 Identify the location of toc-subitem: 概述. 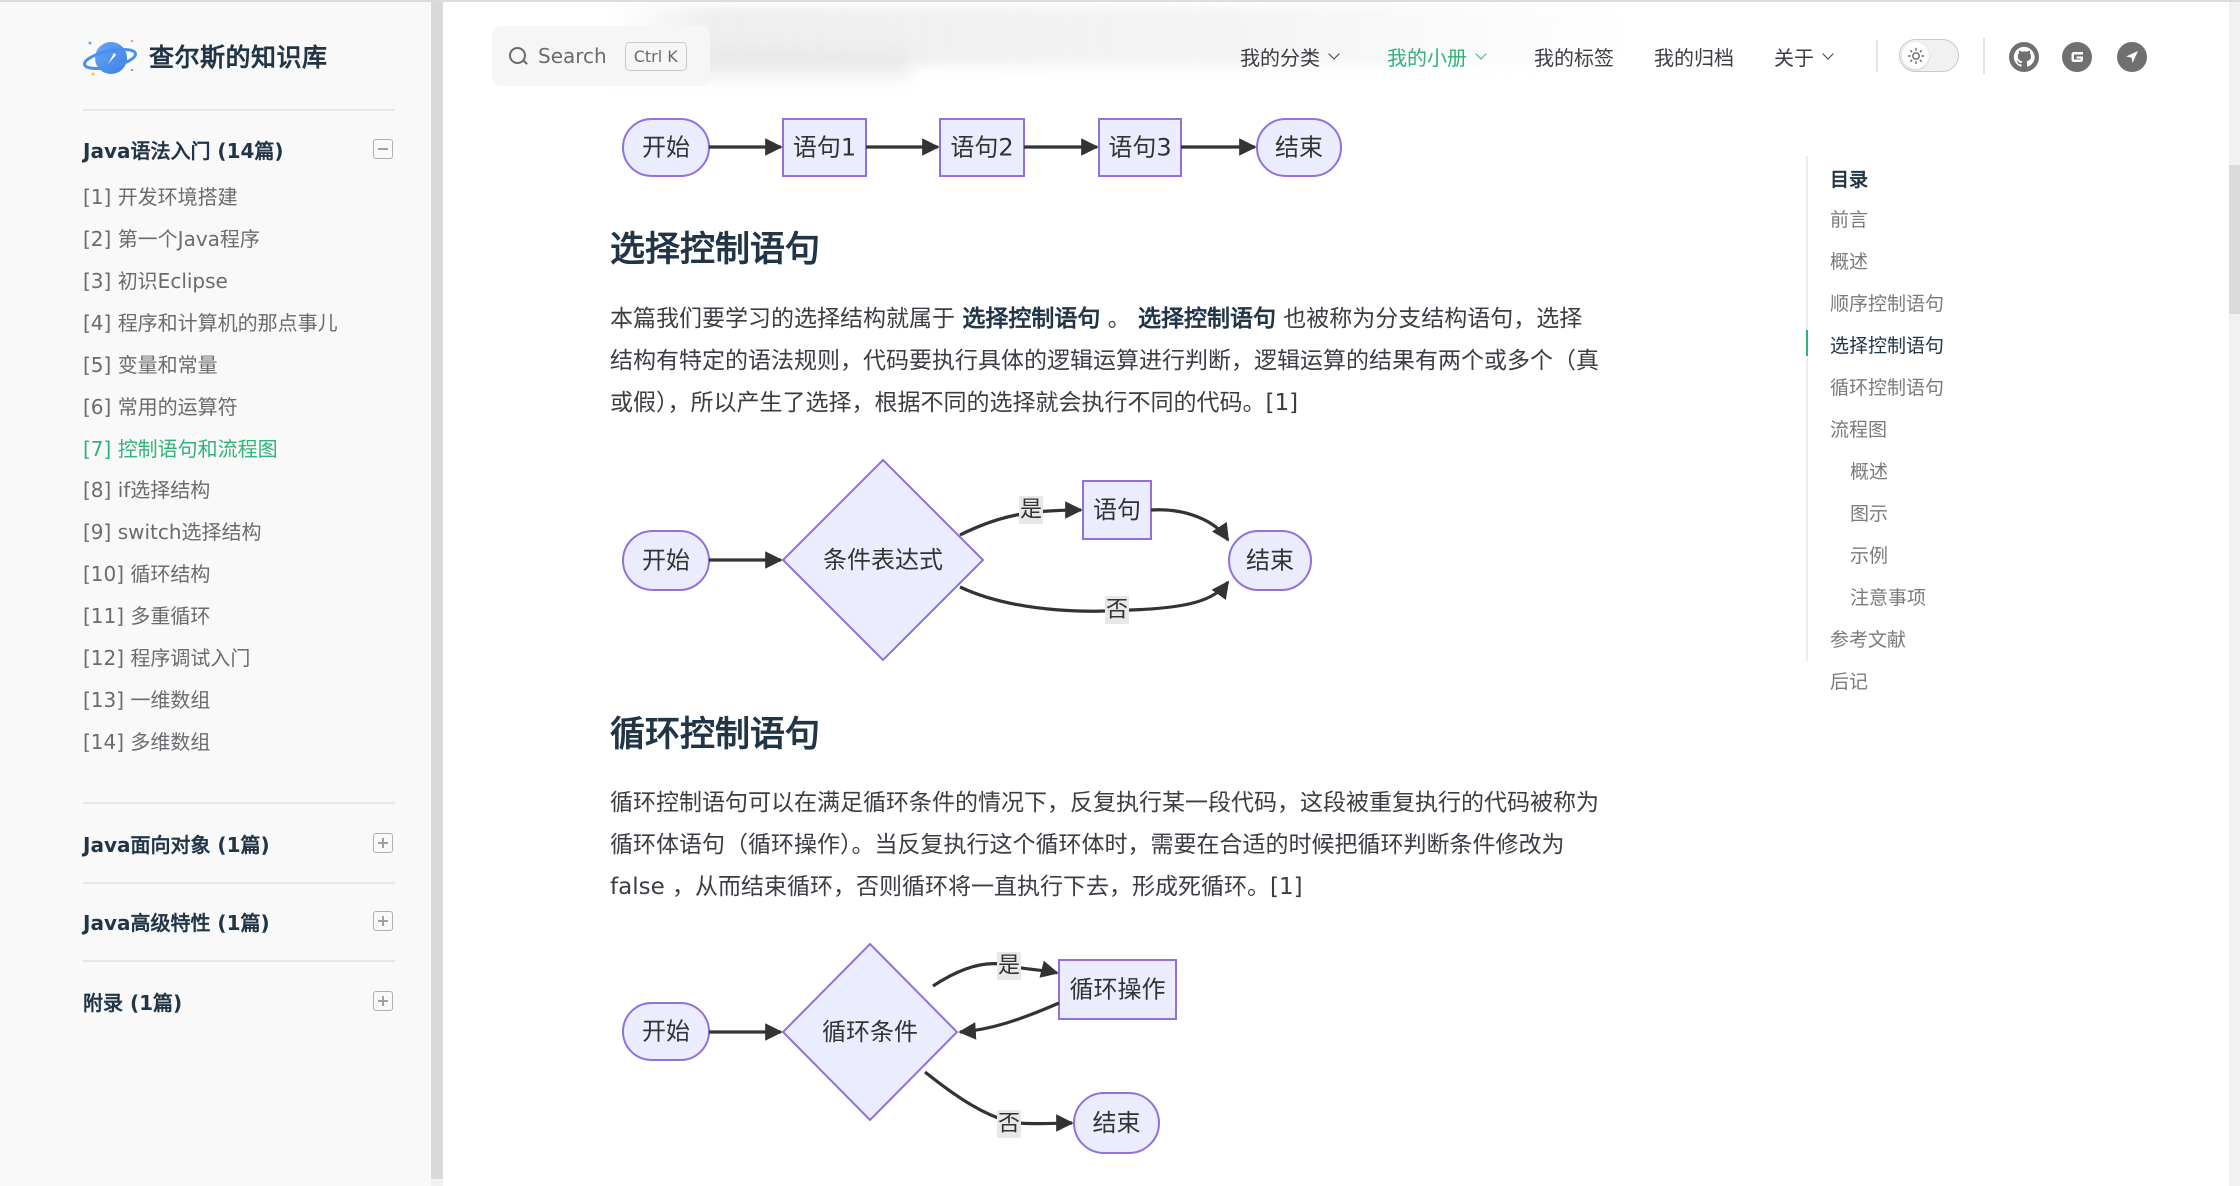
(1869, 472).